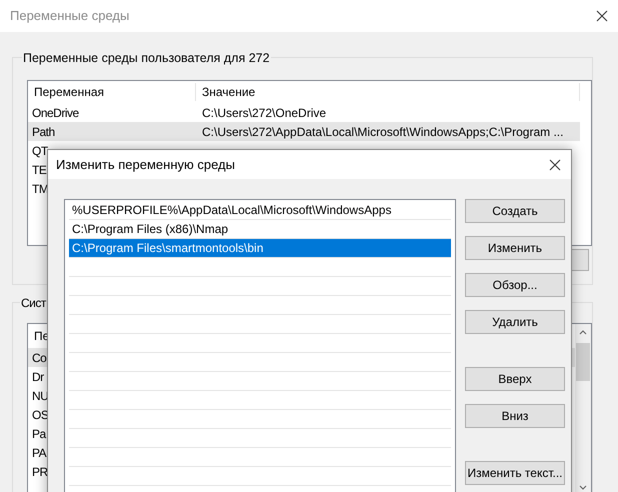 Image resolution: width=618 pixels, height=492 pixels. Describe the element at coordinates (43, 131) in the screenshot. I see `table-cell: Path` at that location.